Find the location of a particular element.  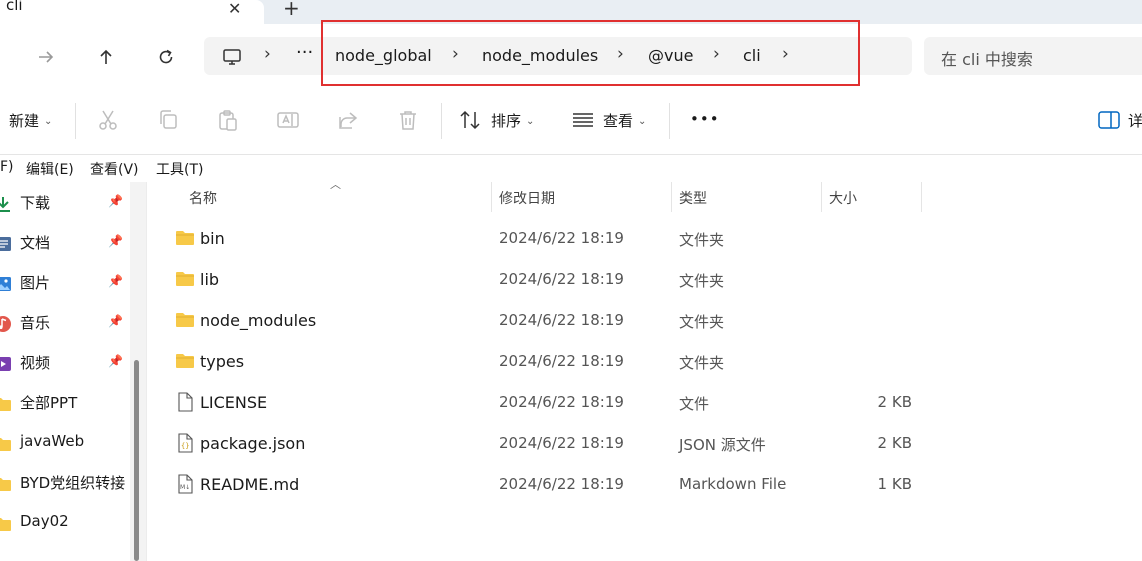

monitor-icon is located at coordinates (232, 57).